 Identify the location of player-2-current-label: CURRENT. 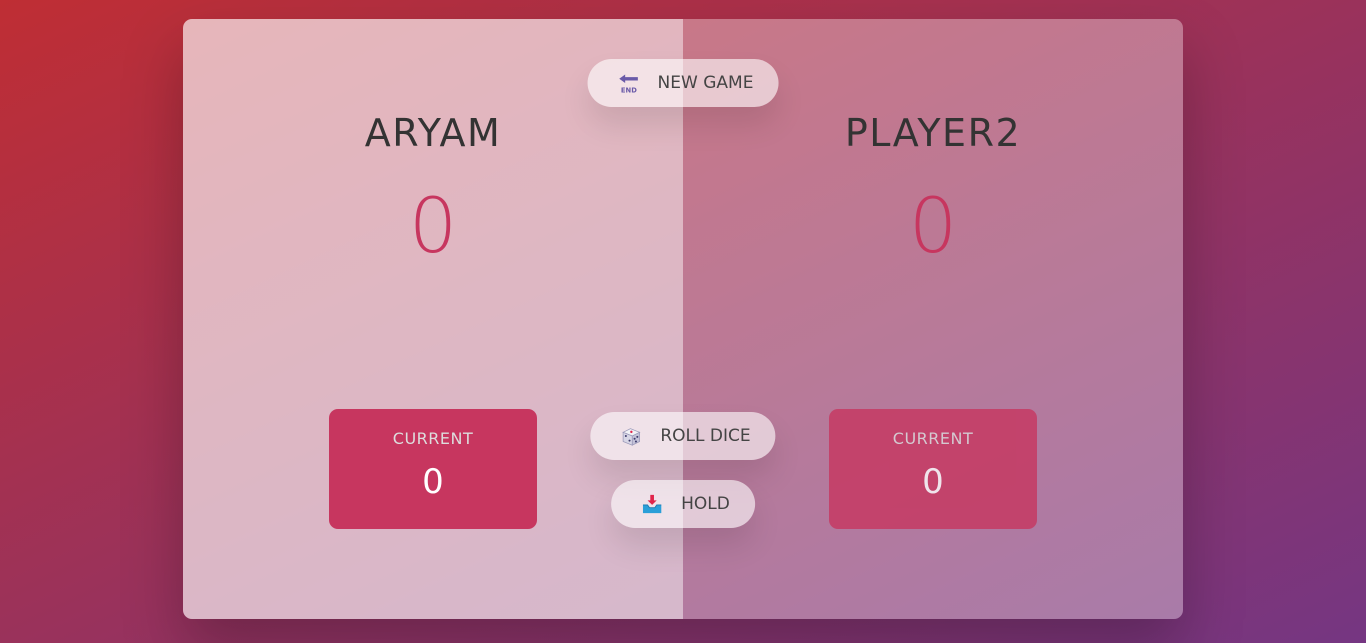
(933, 438).